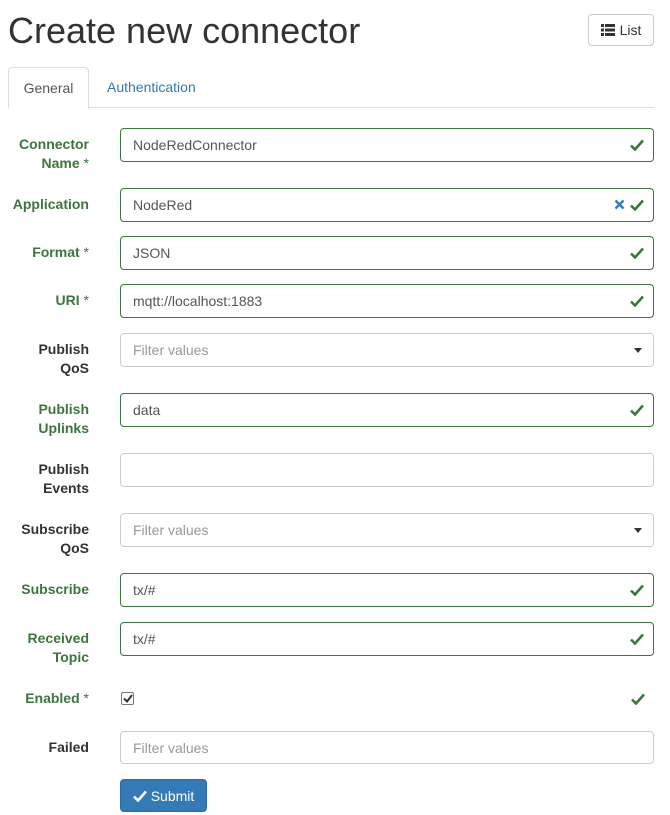 This screenshot has height=815, width=670. What do you see at coordinates (387, 253) in the screenshot?
I see `format-input: JSON` at bounding box center [387, 253].